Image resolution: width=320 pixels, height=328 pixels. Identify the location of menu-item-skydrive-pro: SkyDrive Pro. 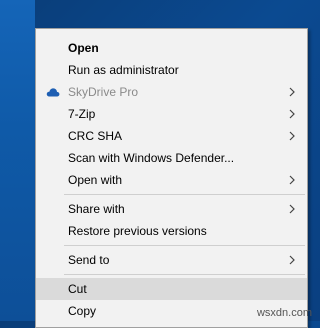
(171, 92).